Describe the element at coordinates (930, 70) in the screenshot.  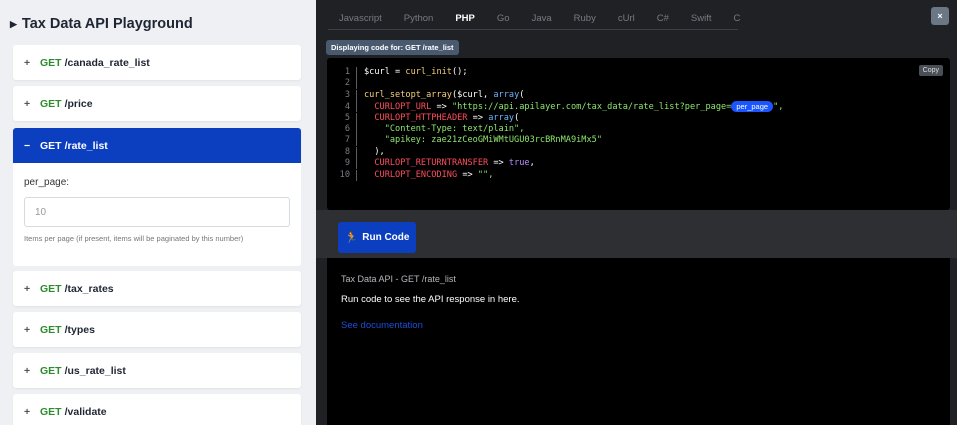
I see `copy-button: Copy` at that location.